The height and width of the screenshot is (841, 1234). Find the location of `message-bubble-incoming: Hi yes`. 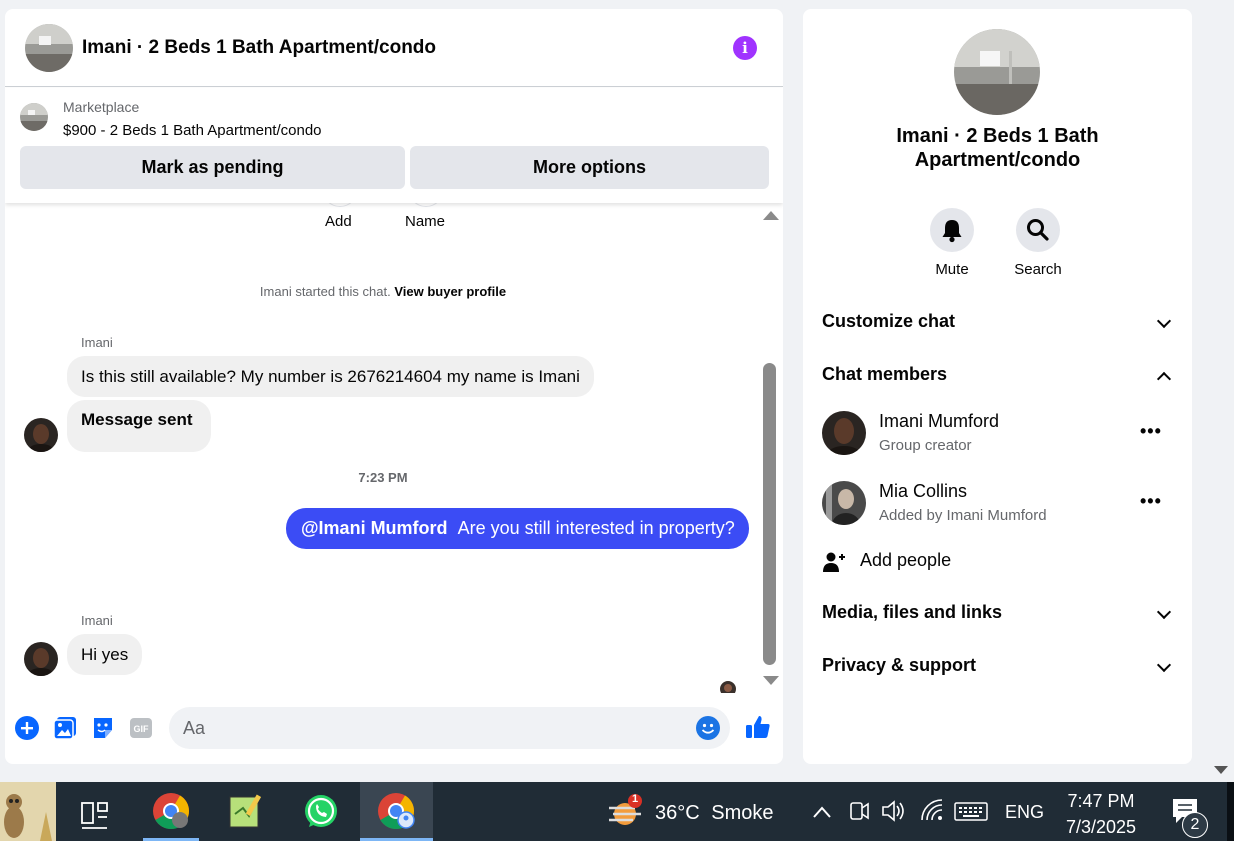

message-bubble-incoming: Hi yes is located at coordinates (105, 654).